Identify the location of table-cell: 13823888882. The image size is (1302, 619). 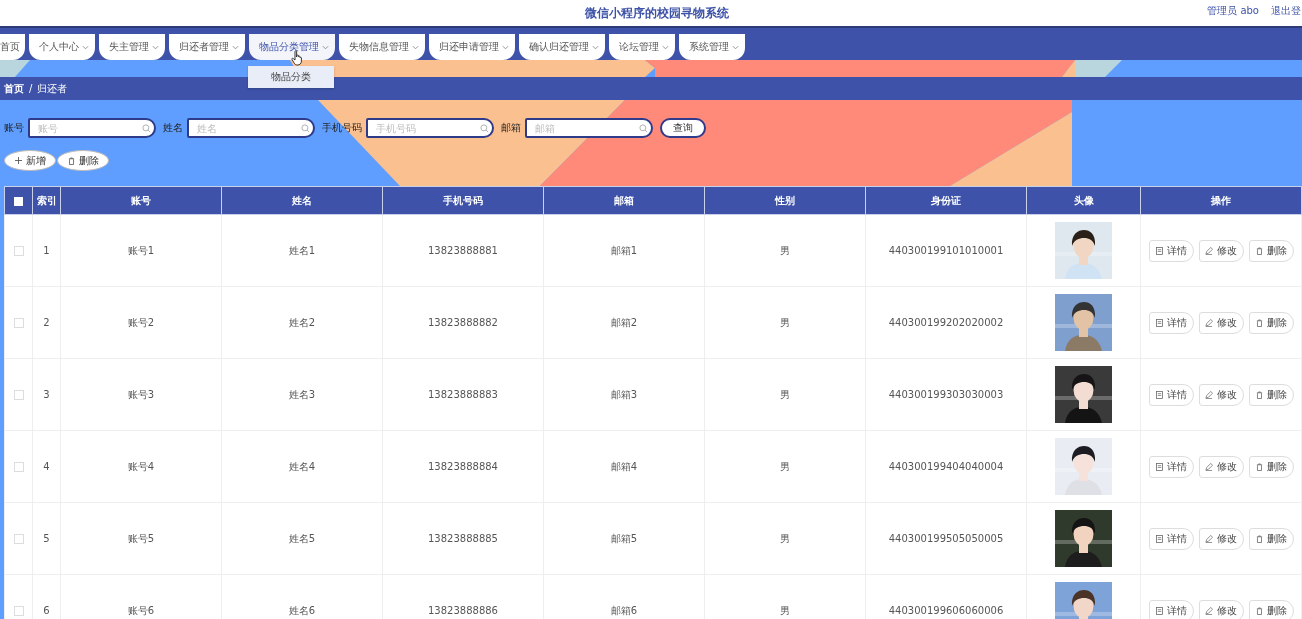
(463, 322).